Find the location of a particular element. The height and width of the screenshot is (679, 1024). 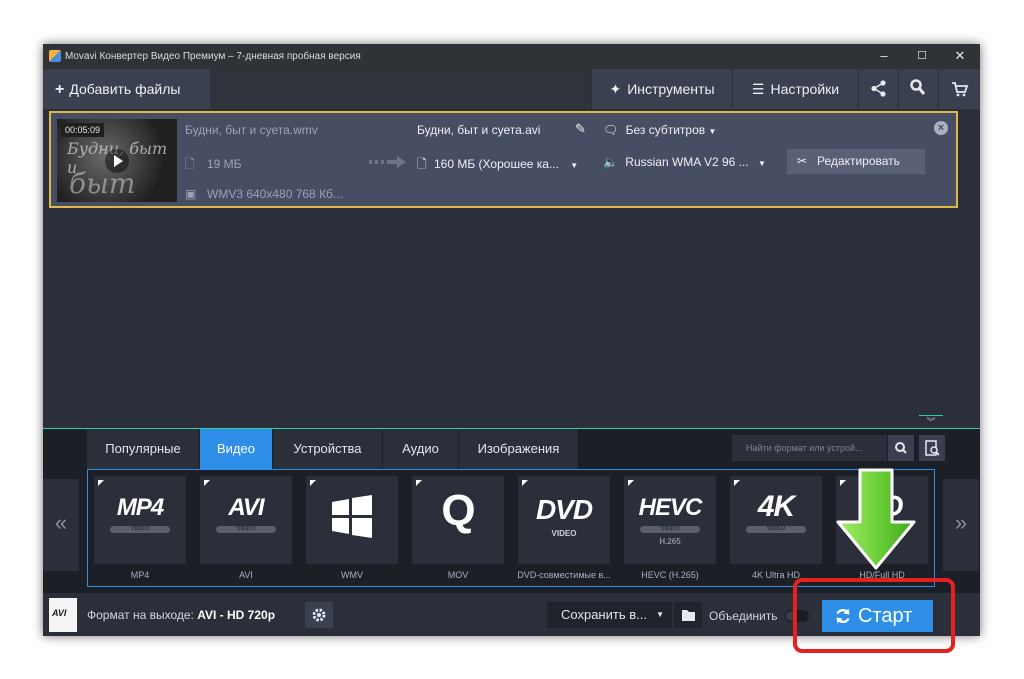

format-tile-4k: 4K VIDEO is located at coordinates (776, 520).